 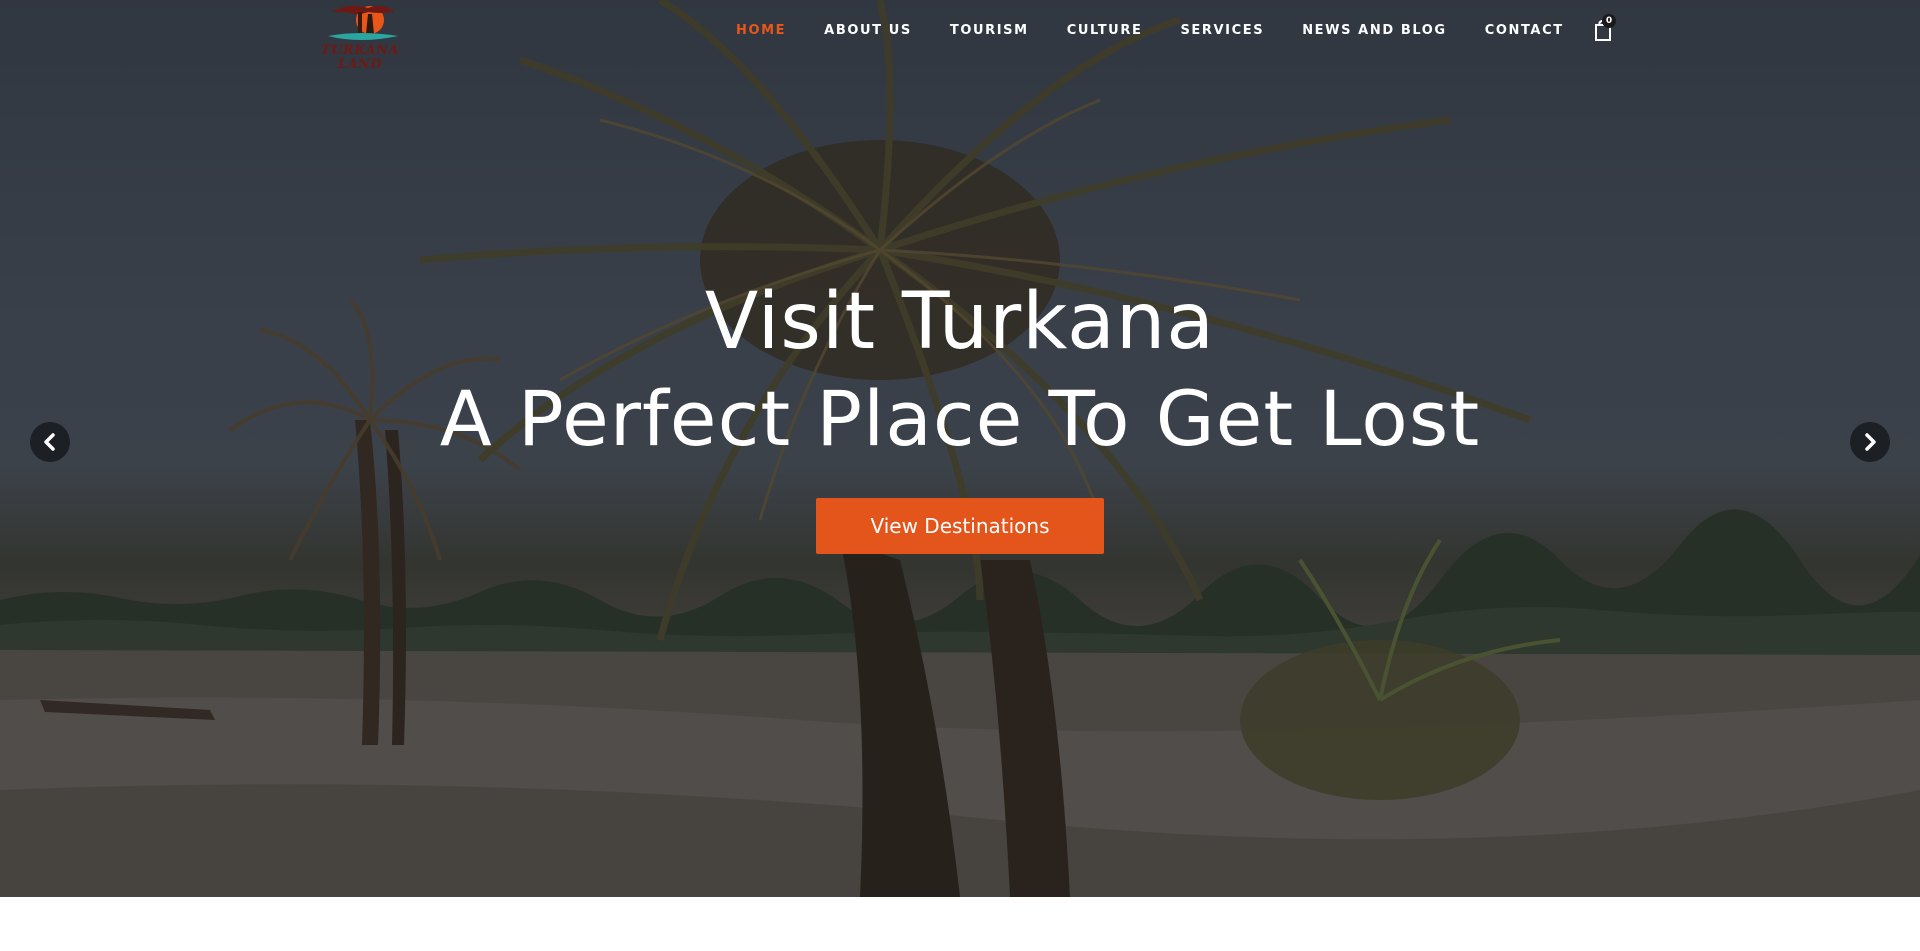 I want to click on nav-item-culture: CULTURE, so click(x=1105, y=30).